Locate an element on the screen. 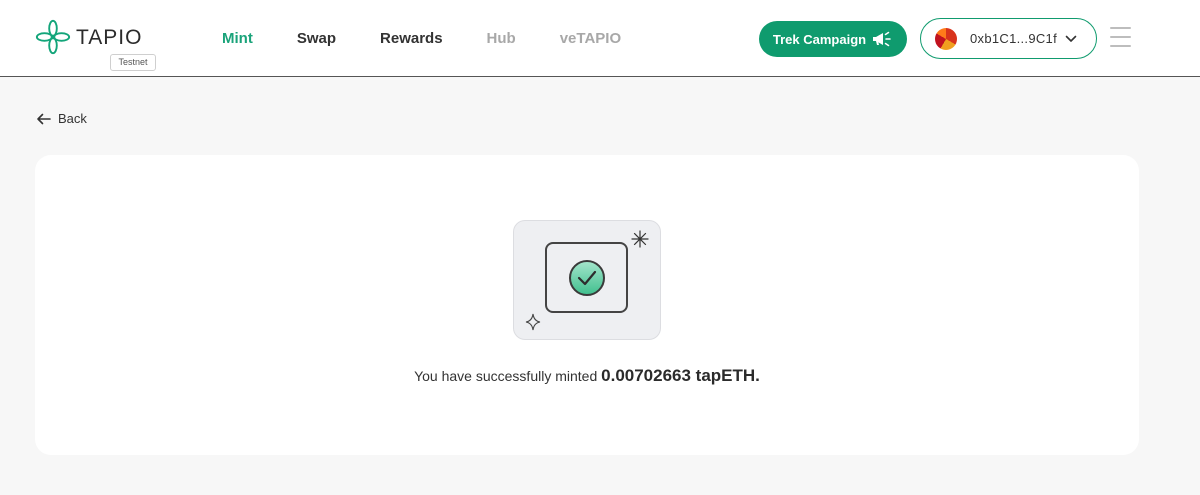  wallet-avatar is located at coordinates (946, 38).